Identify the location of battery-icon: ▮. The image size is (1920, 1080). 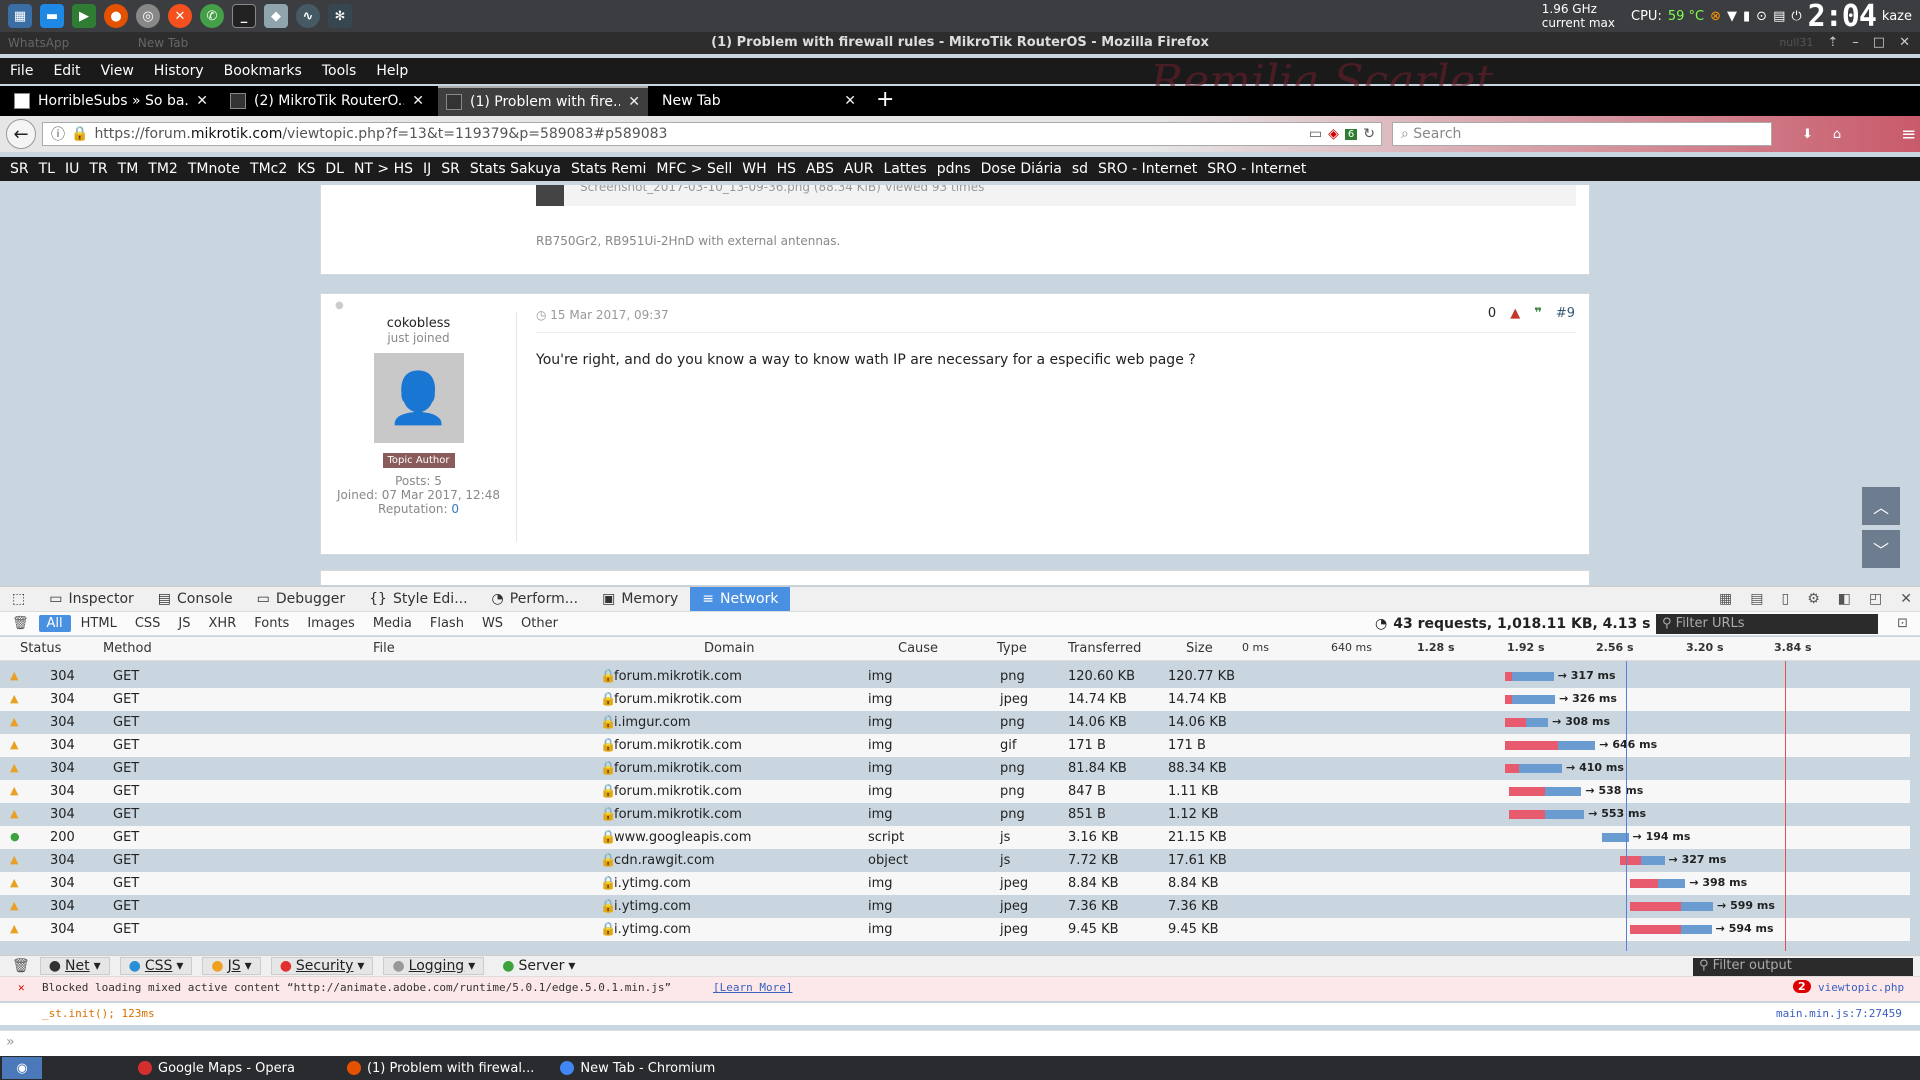
(1746, 16).